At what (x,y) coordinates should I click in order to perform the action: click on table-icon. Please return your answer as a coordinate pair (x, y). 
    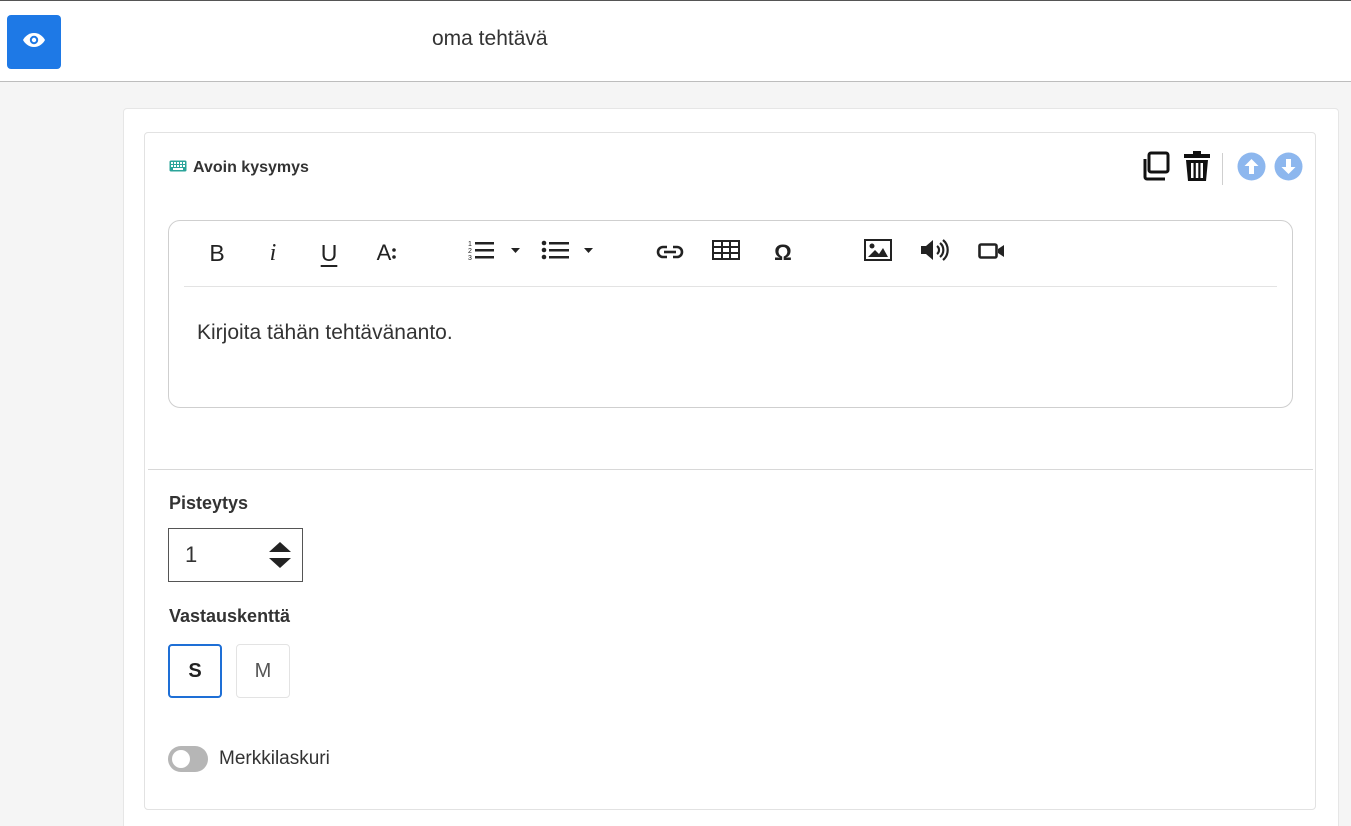
    Looking at the image, I should click on (726, 253).